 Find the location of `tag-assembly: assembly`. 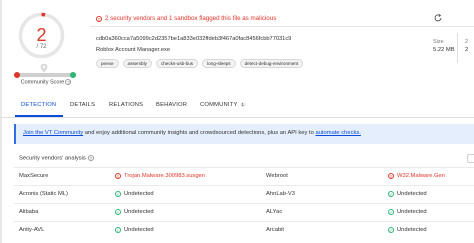

tag-assembly: assembly is located at coordinates (137, 63).